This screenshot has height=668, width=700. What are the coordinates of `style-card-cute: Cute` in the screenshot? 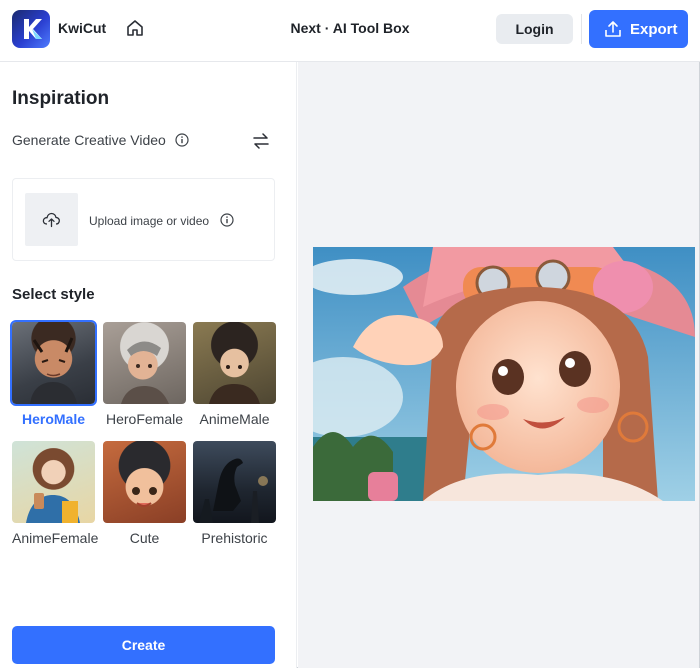 It's located at (144, 493).